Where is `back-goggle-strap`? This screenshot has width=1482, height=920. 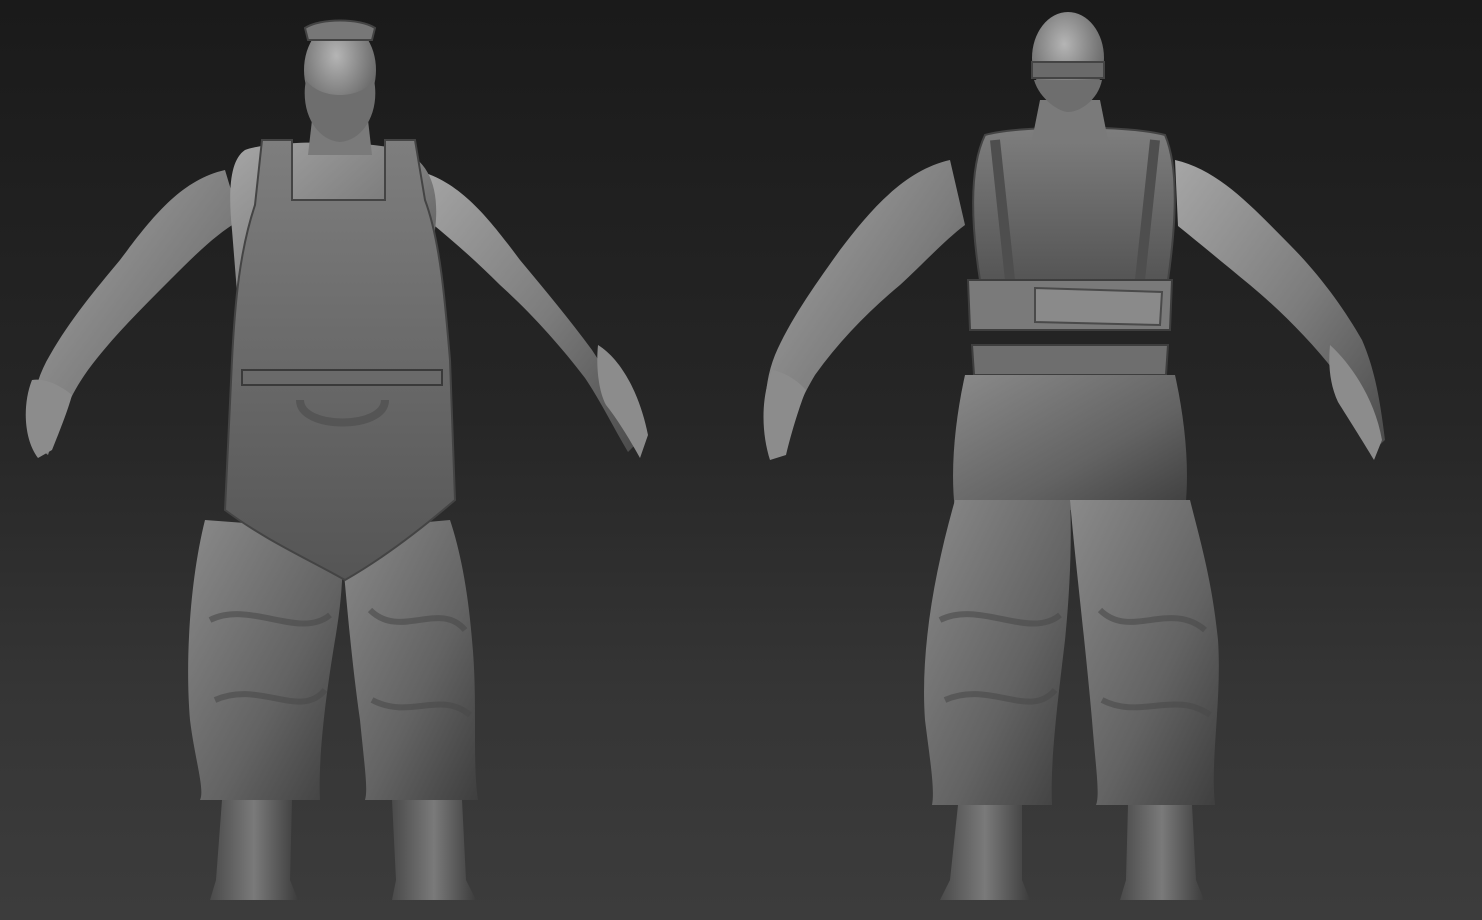 back-goggle-strap is located at coordinates (1068, 70).